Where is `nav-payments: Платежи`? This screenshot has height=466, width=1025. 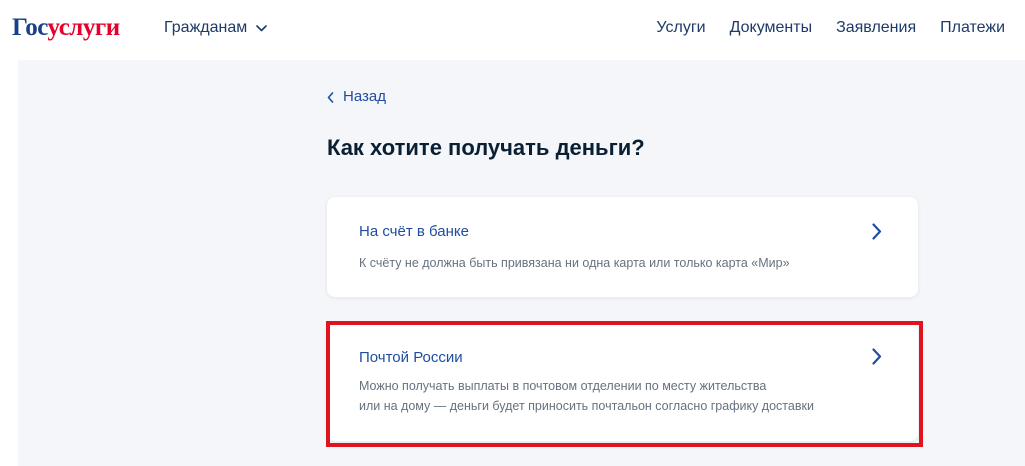 nav-payments: Платежи is located at coordinates (972, 28).